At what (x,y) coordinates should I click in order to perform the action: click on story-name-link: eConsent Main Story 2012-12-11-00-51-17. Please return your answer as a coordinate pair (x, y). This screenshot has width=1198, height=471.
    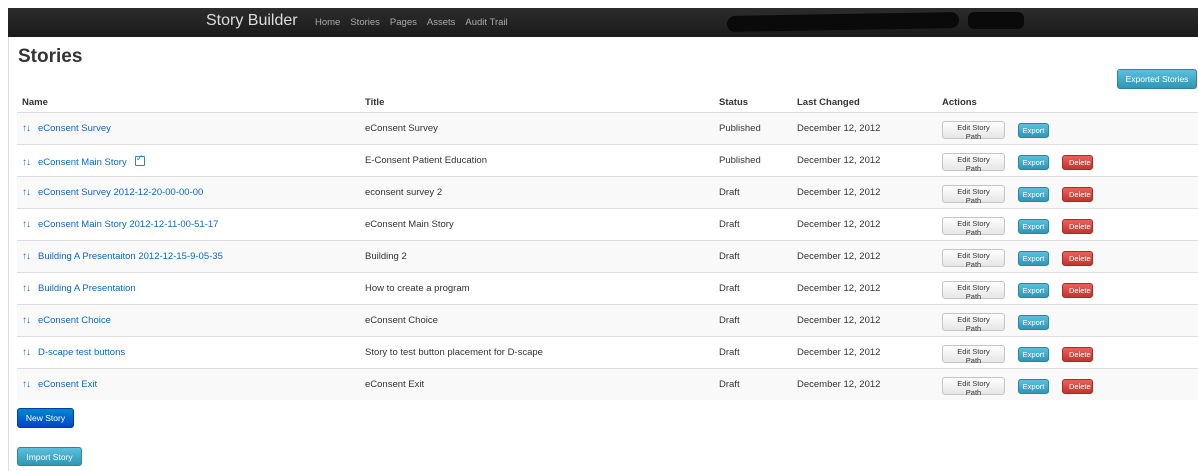
    Looking at the image, I should click on (128, 224).